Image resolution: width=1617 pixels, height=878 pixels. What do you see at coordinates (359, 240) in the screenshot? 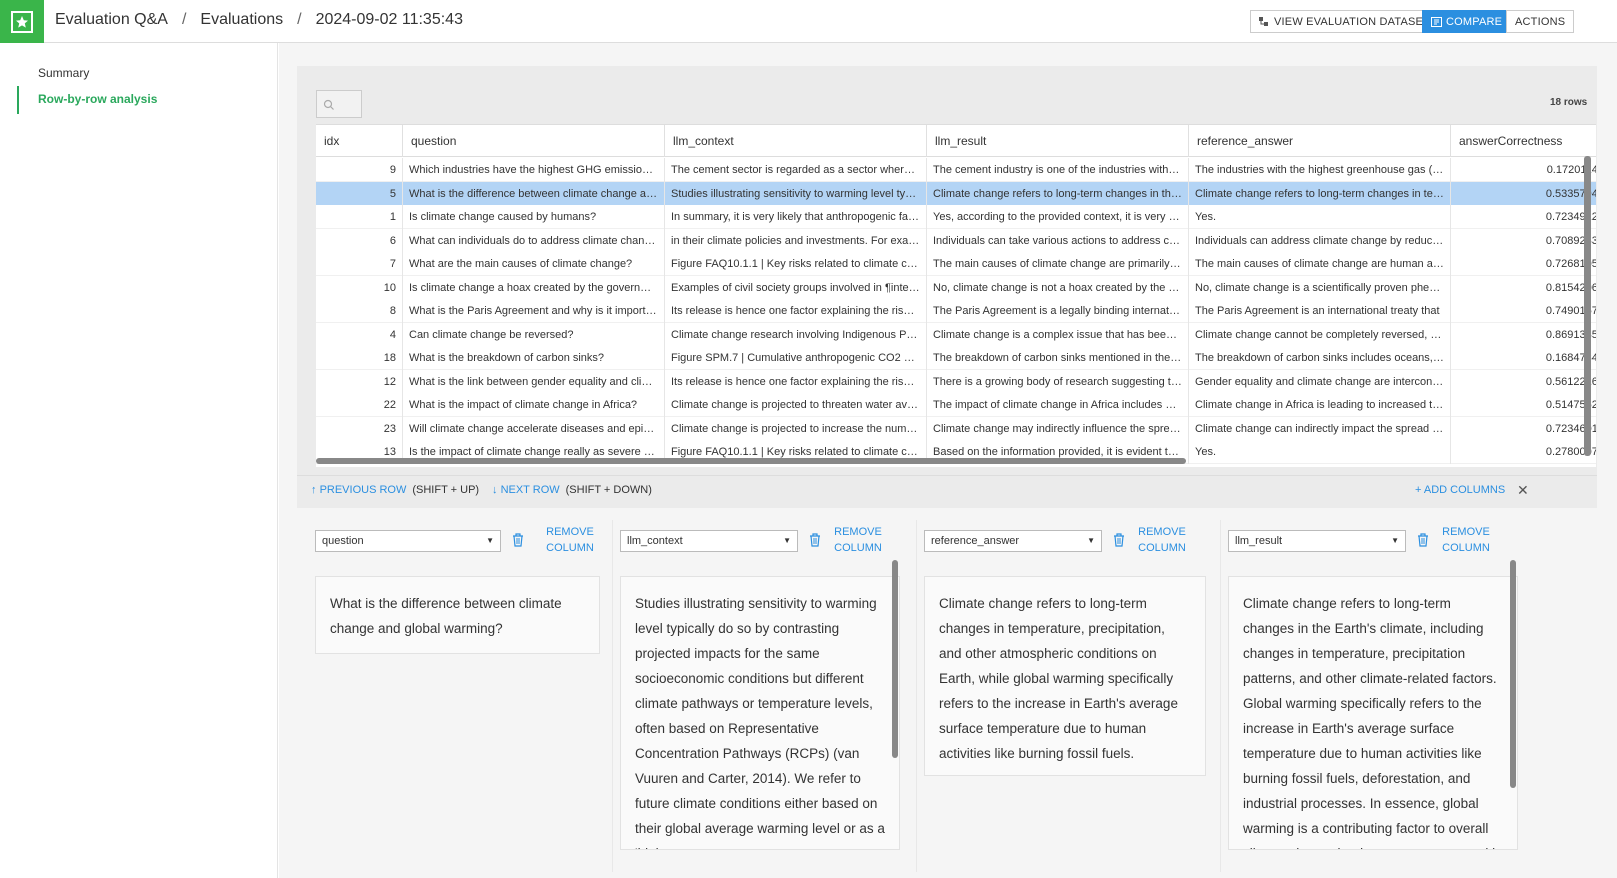
I see `table-cell-idx: 6` at bounding box center [359, 240].